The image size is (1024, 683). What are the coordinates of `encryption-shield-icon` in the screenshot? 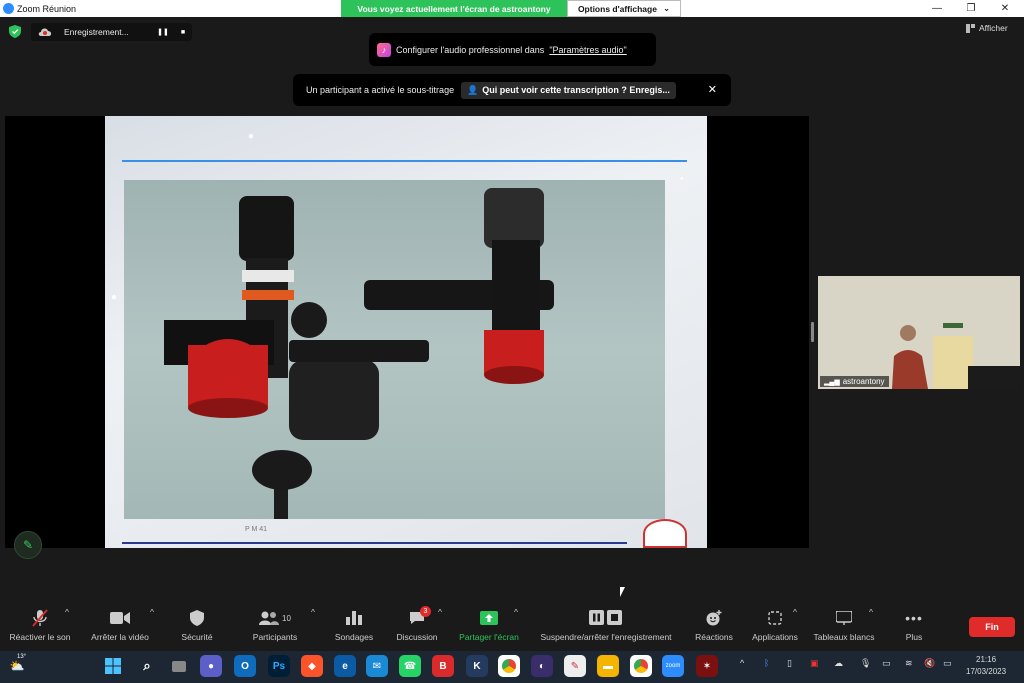 It's located at (15, 31).